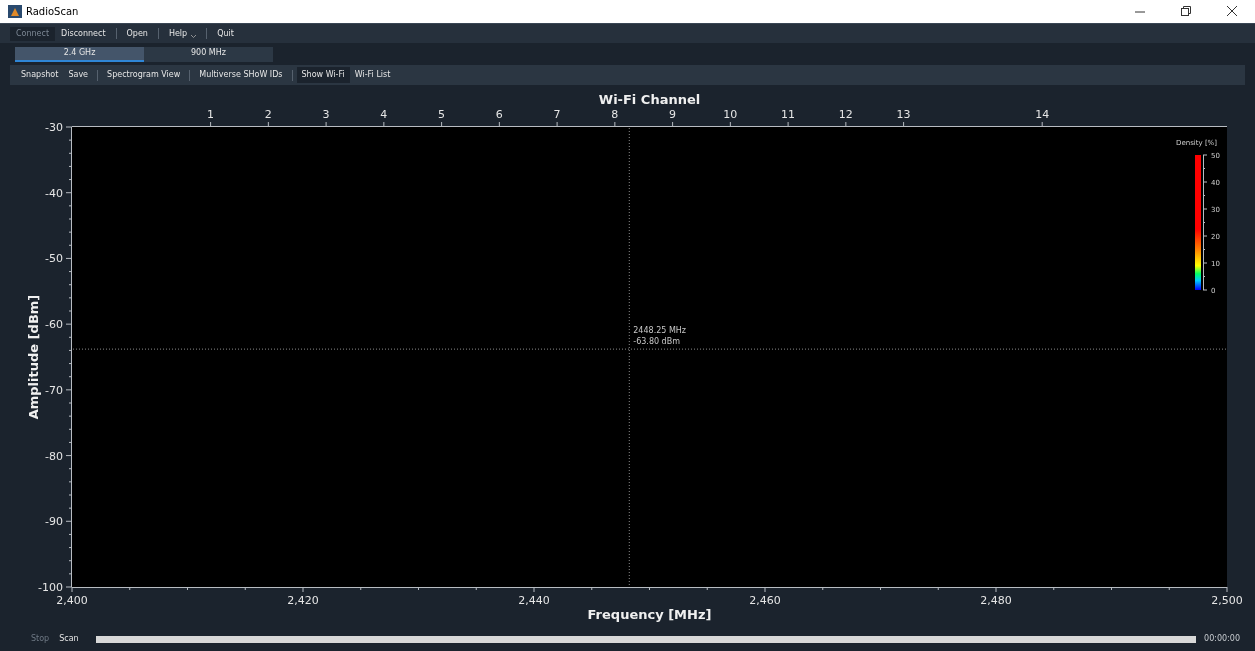  I want to click on tick-label: -50, so click(54, 259).